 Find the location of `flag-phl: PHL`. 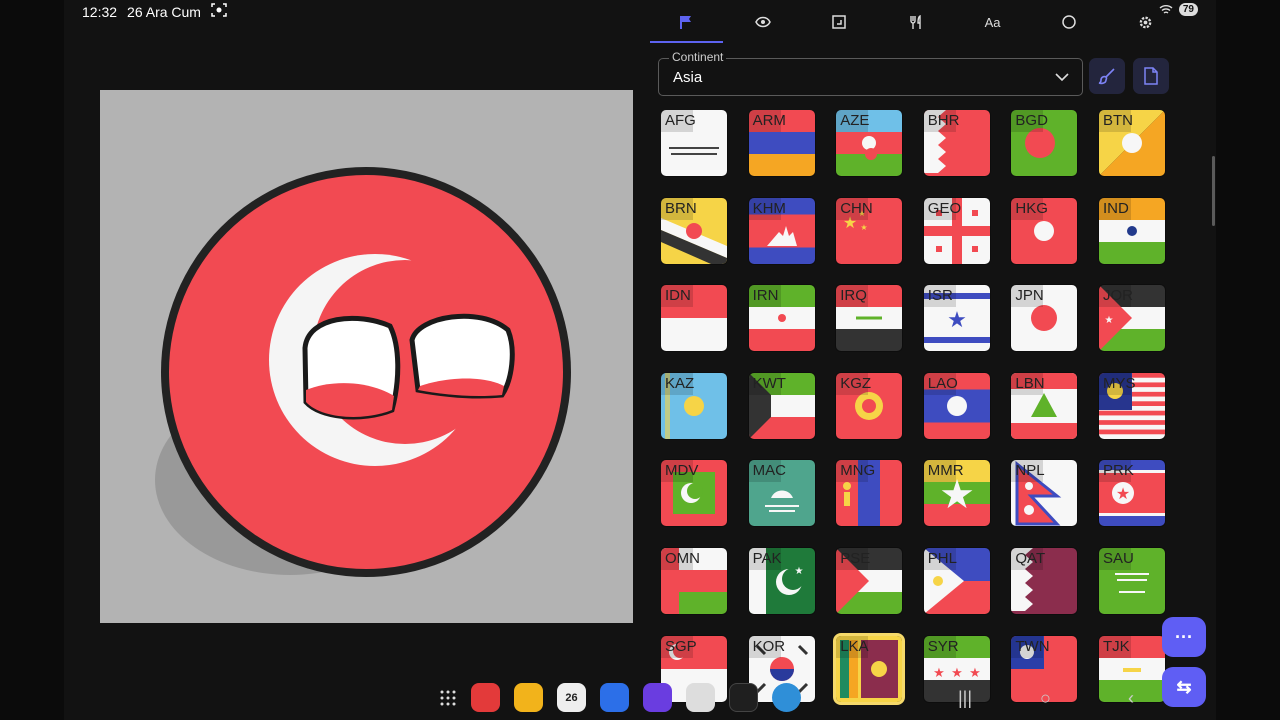

flag-phl: PHL is located at coordinates (956, 581).